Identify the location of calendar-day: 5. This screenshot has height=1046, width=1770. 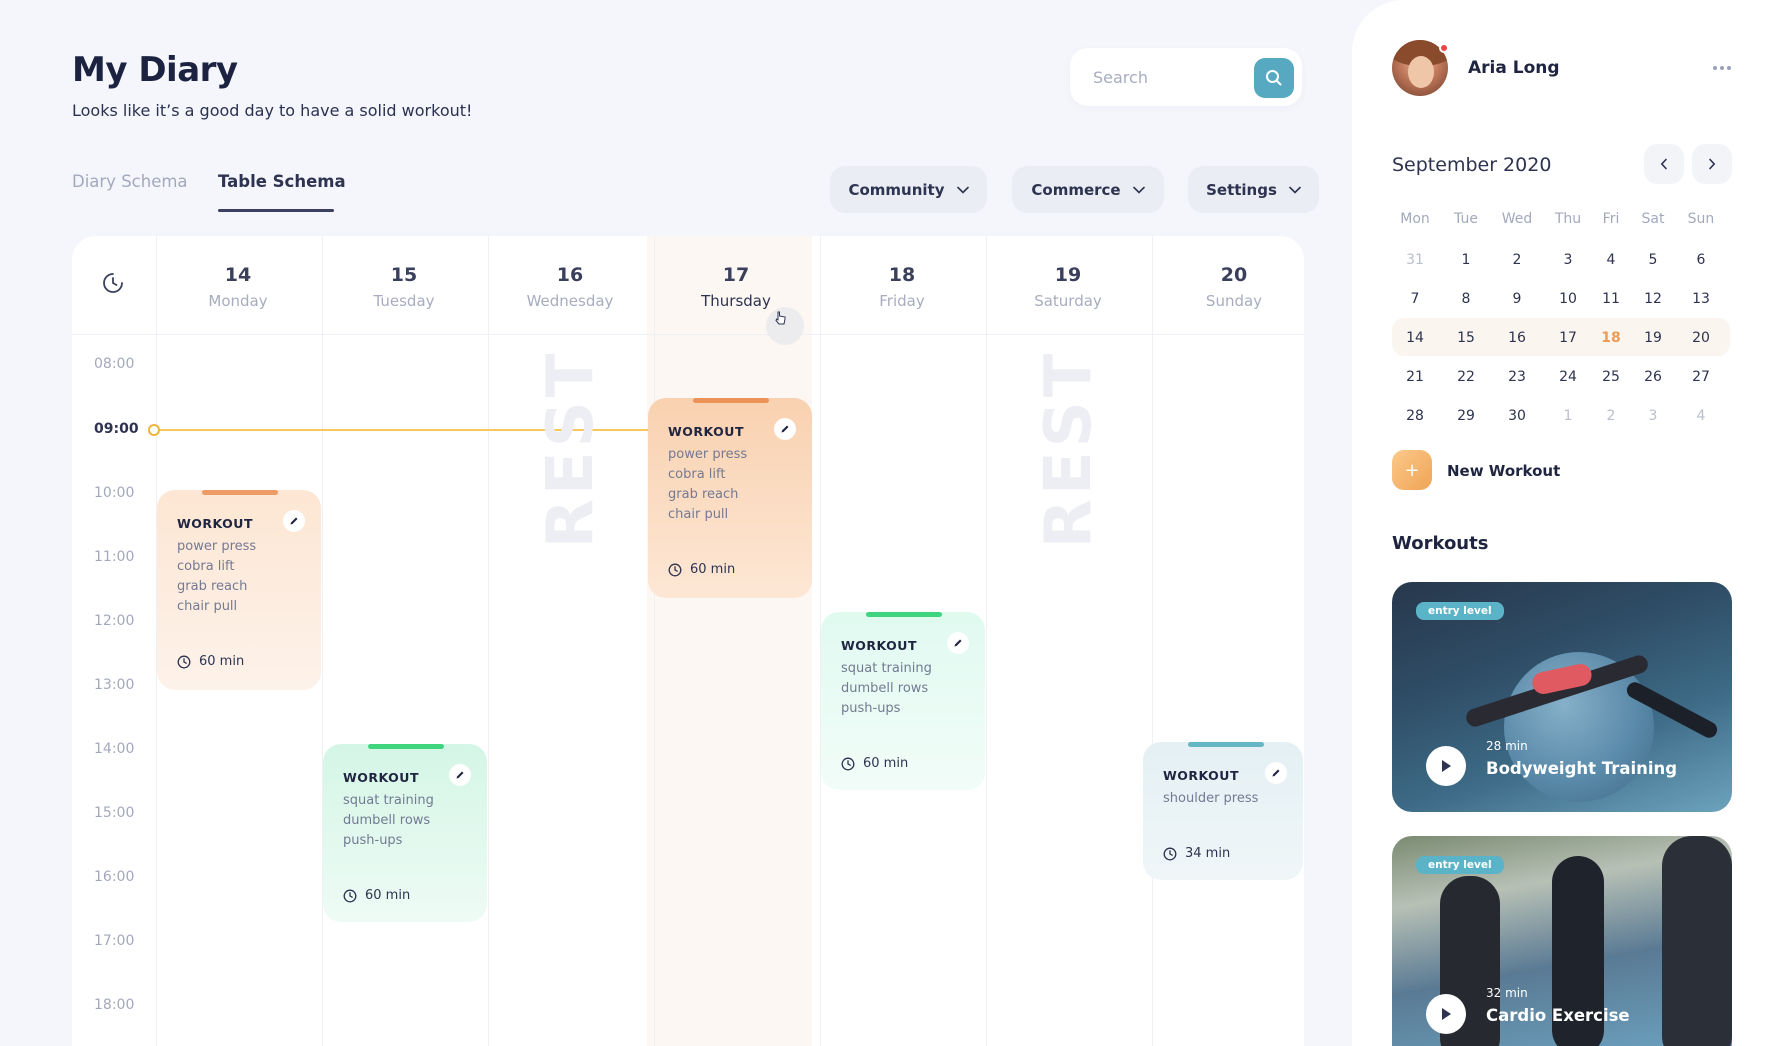
(1653, 260).